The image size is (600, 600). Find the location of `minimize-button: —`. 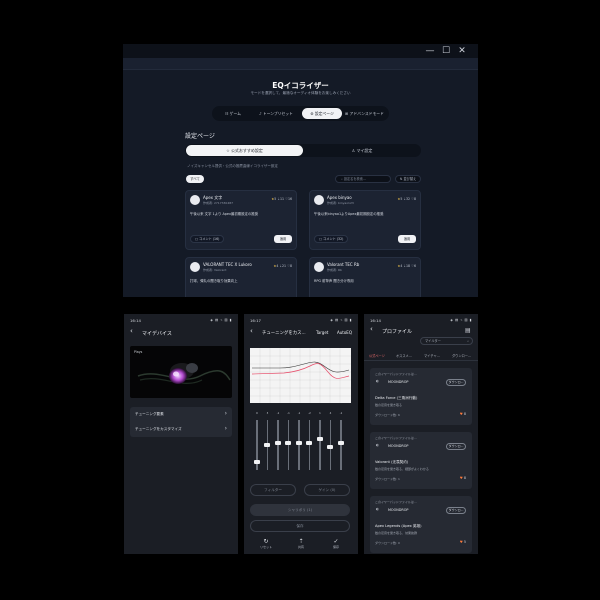

minimize-button: — is located at coordinates (430, 51).